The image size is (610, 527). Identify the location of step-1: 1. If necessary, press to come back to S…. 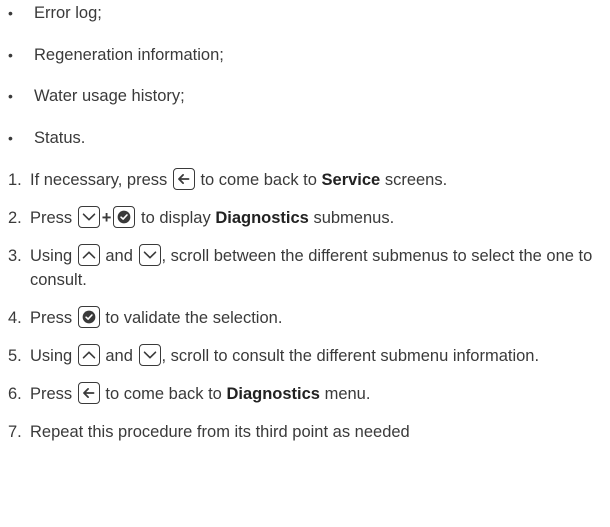
(305, 180).